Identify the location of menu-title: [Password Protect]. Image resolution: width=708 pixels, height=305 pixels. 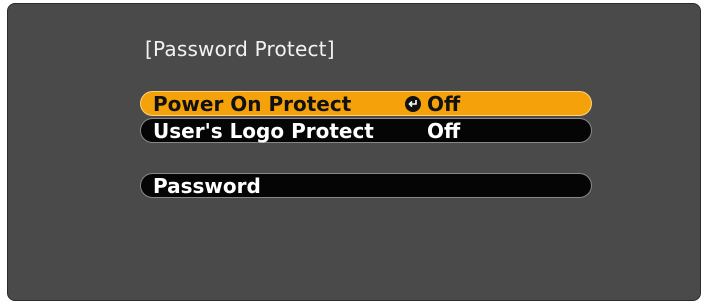
(240, 49).